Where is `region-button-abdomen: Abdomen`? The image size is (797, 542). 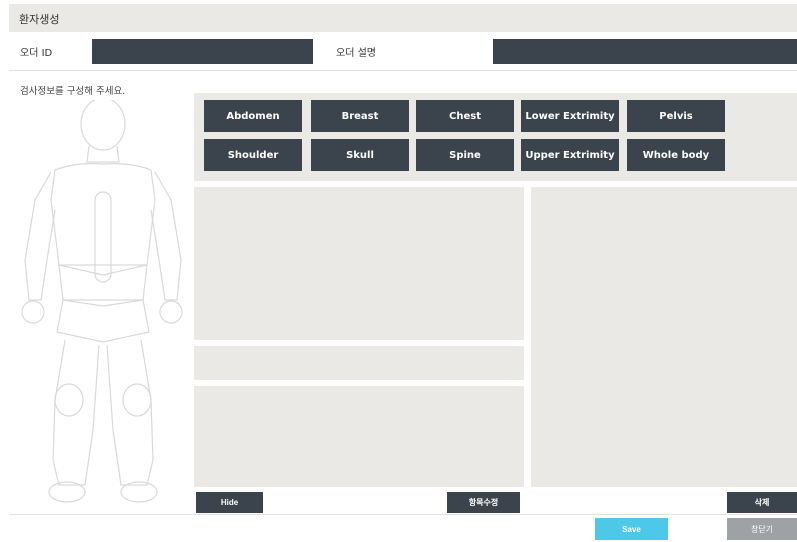
region-button-abdomen: Abdomen is located at coordinates (253, 116).